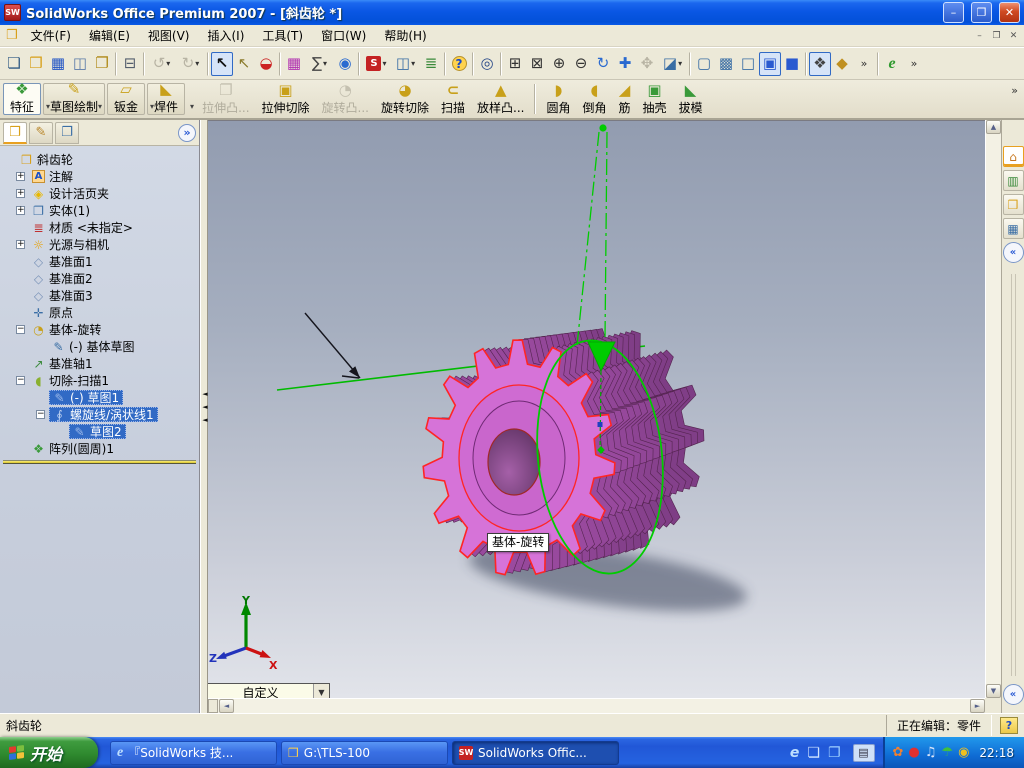 This screenshot has height=768, width=1024. What do you see at coordinates (559, 64) in the screenshot?
I see `zoom-in-out-button: ⊕ ▾` at bounding box center [559, 64].